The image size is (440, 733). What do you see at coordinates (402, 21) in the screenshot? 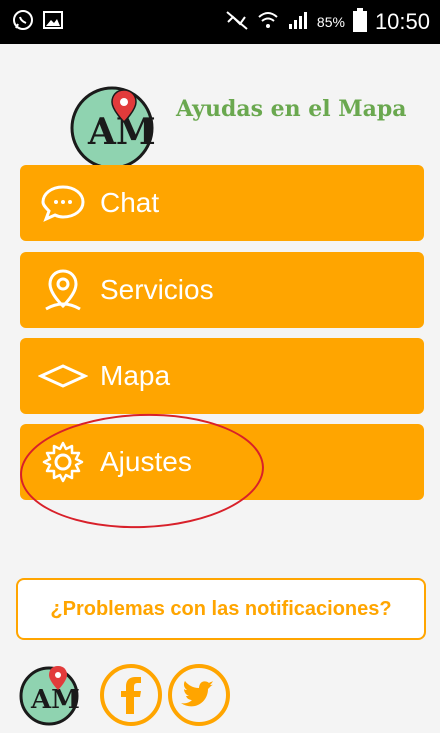
I see `clock: 10:50` at bounding box center [402, 21].